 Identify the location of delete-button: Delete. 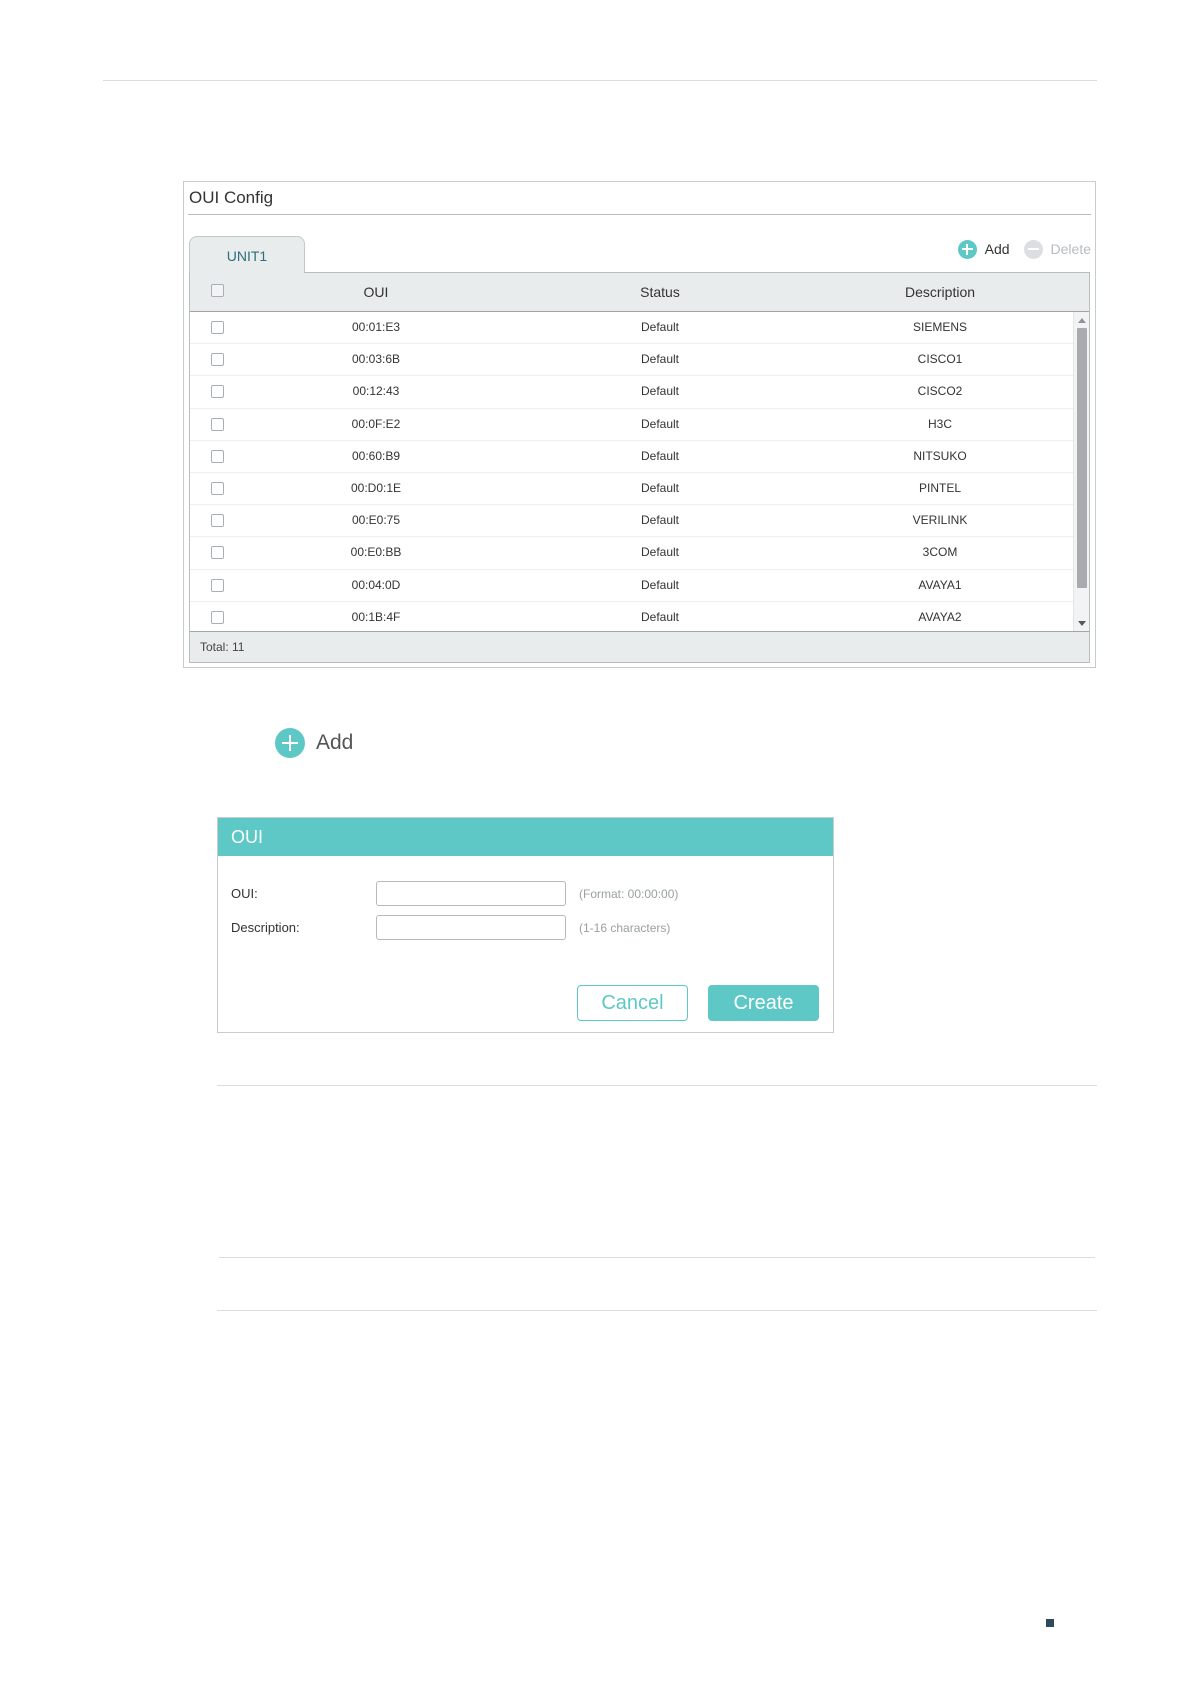
(1057, 249).